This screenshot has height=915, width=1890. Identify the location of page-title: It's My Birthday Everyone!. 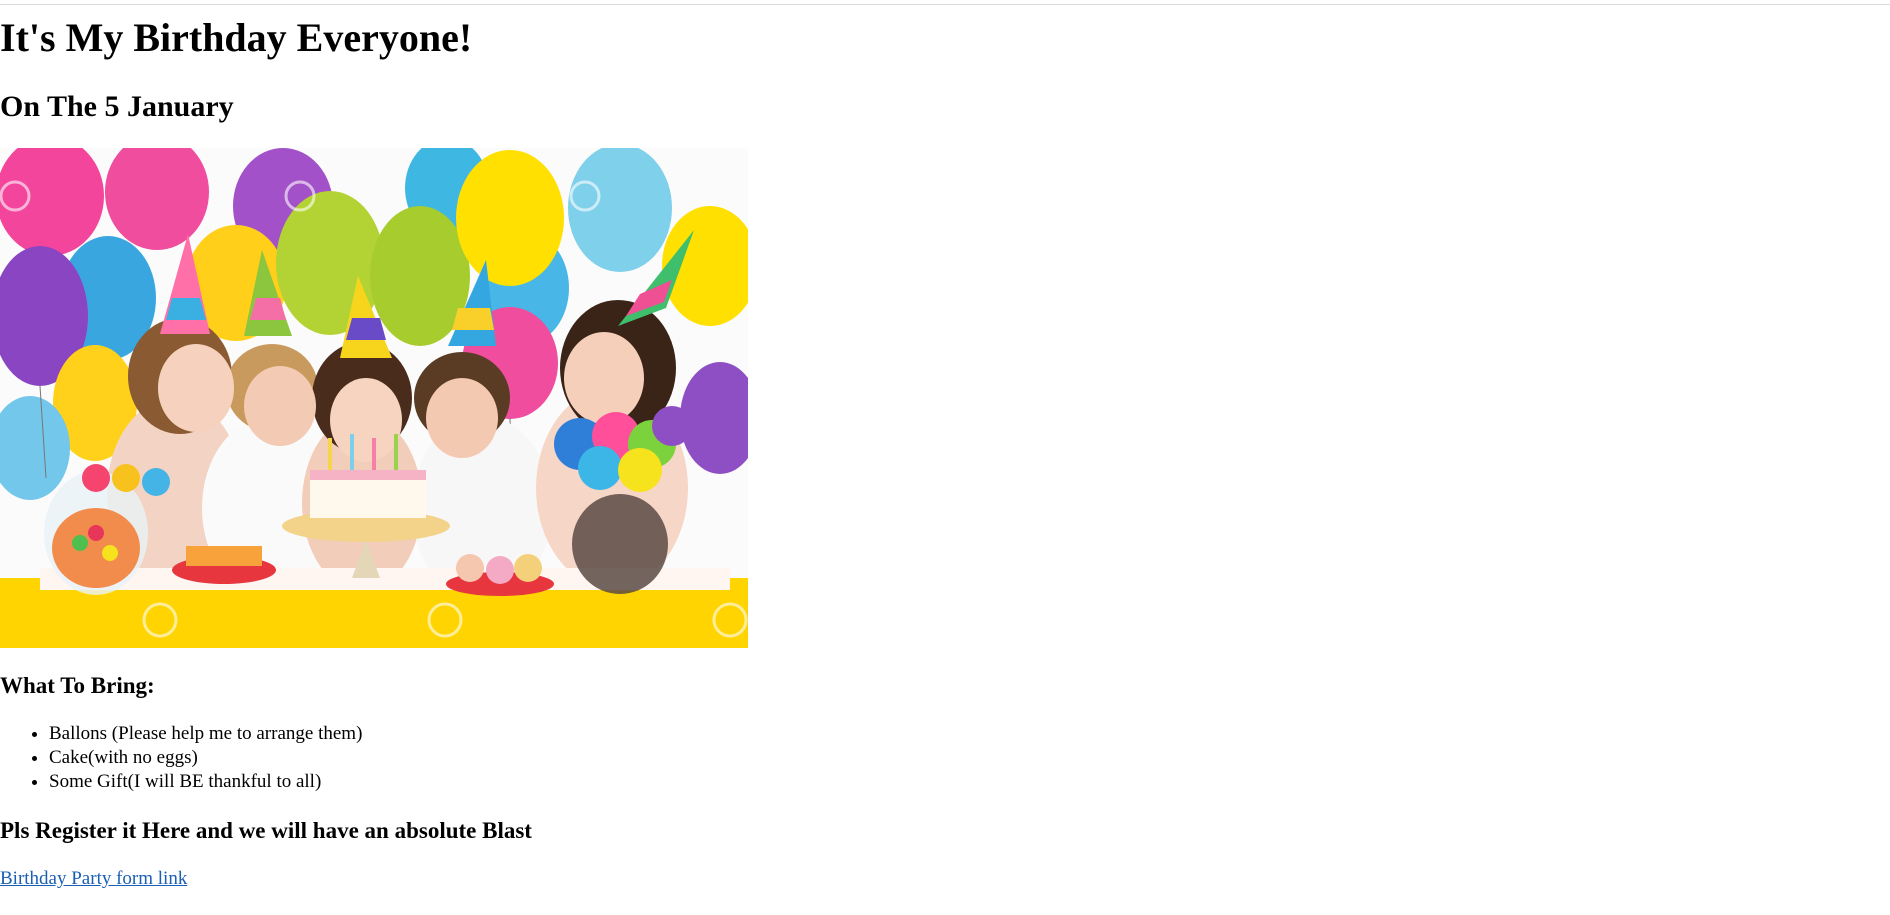
(236, 37).